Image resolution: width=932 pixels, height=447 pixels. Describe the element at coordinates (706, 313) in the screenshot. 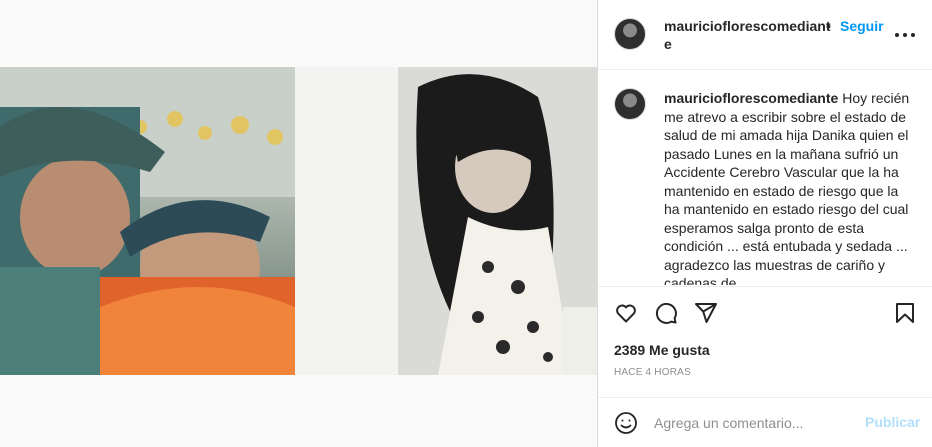

I see `share-icon` at that location.